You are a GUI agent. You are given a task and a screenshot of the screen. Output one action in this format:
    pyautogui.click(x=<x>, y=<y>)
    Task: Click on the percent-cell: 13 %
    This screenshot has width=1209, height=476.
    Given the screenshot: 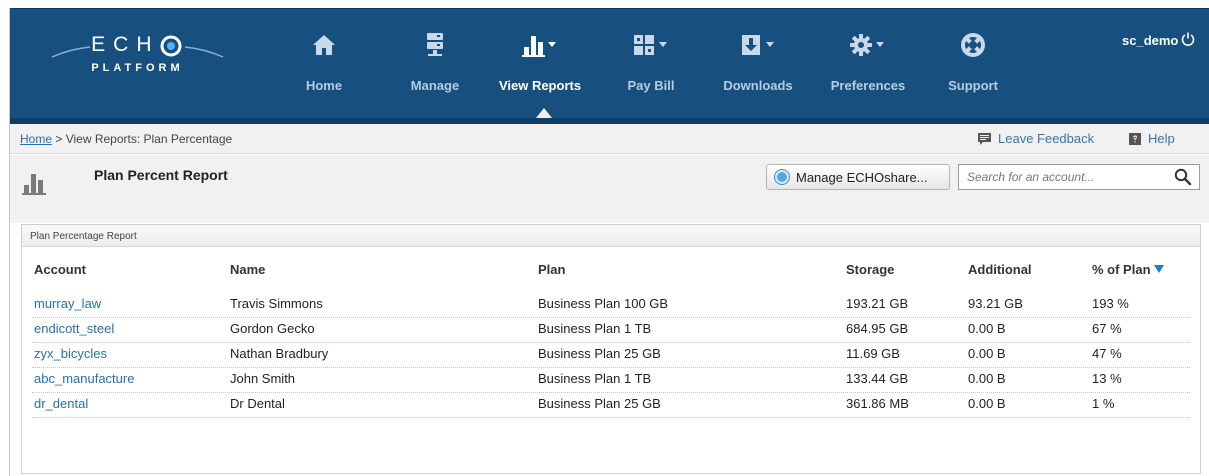 What is the action you would take?
    pyautogui.click(x=1107, y=378)
    